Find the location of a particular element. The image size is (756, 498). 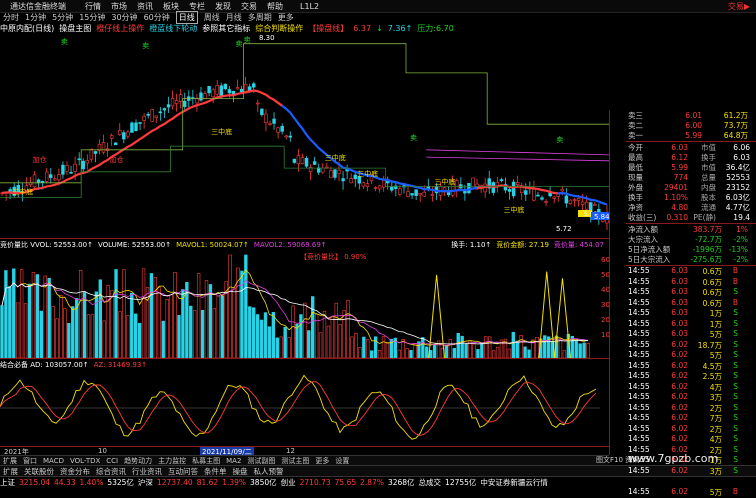

tick-side: S is located at coordinates (735, 386).